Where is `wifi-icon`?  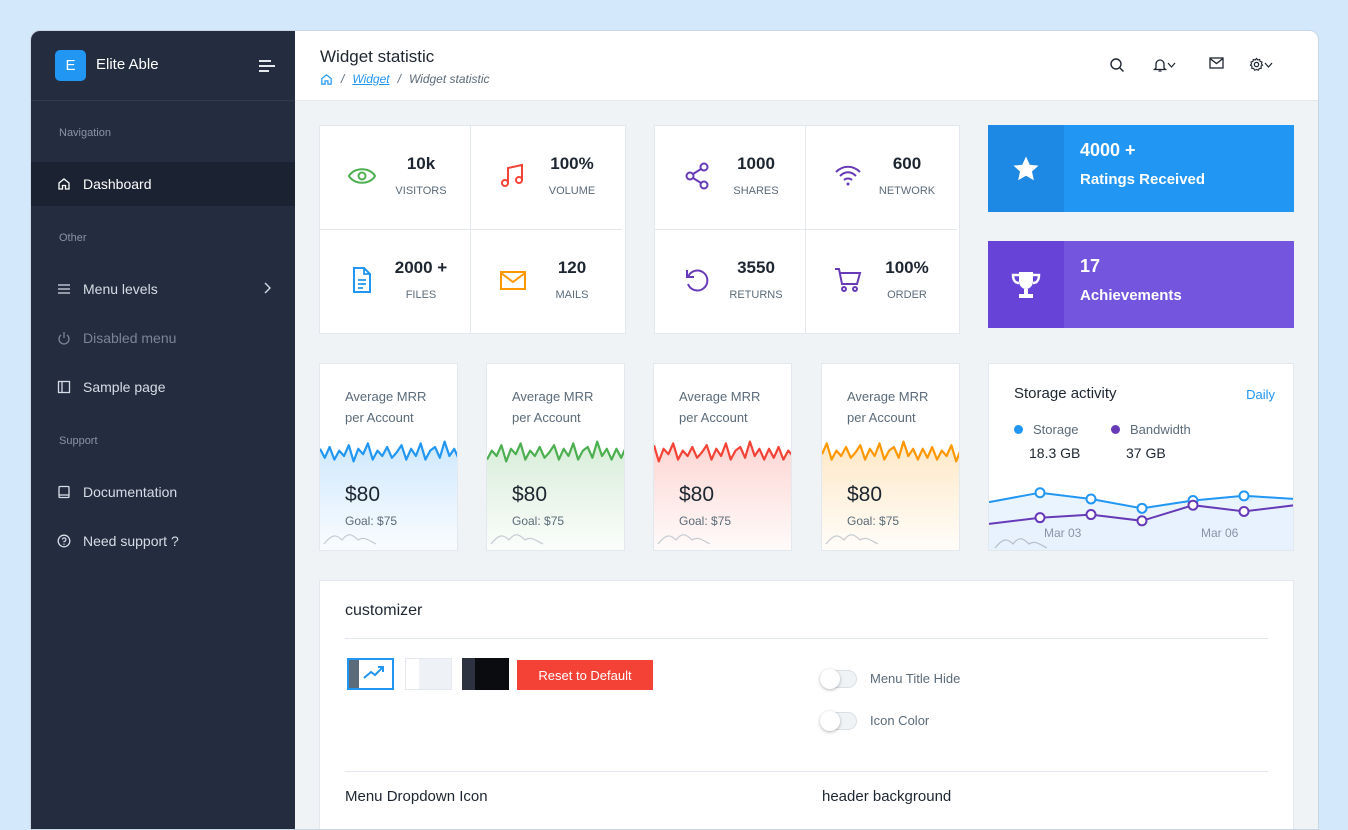 wifi-icon is located at coordinates (848, 175).